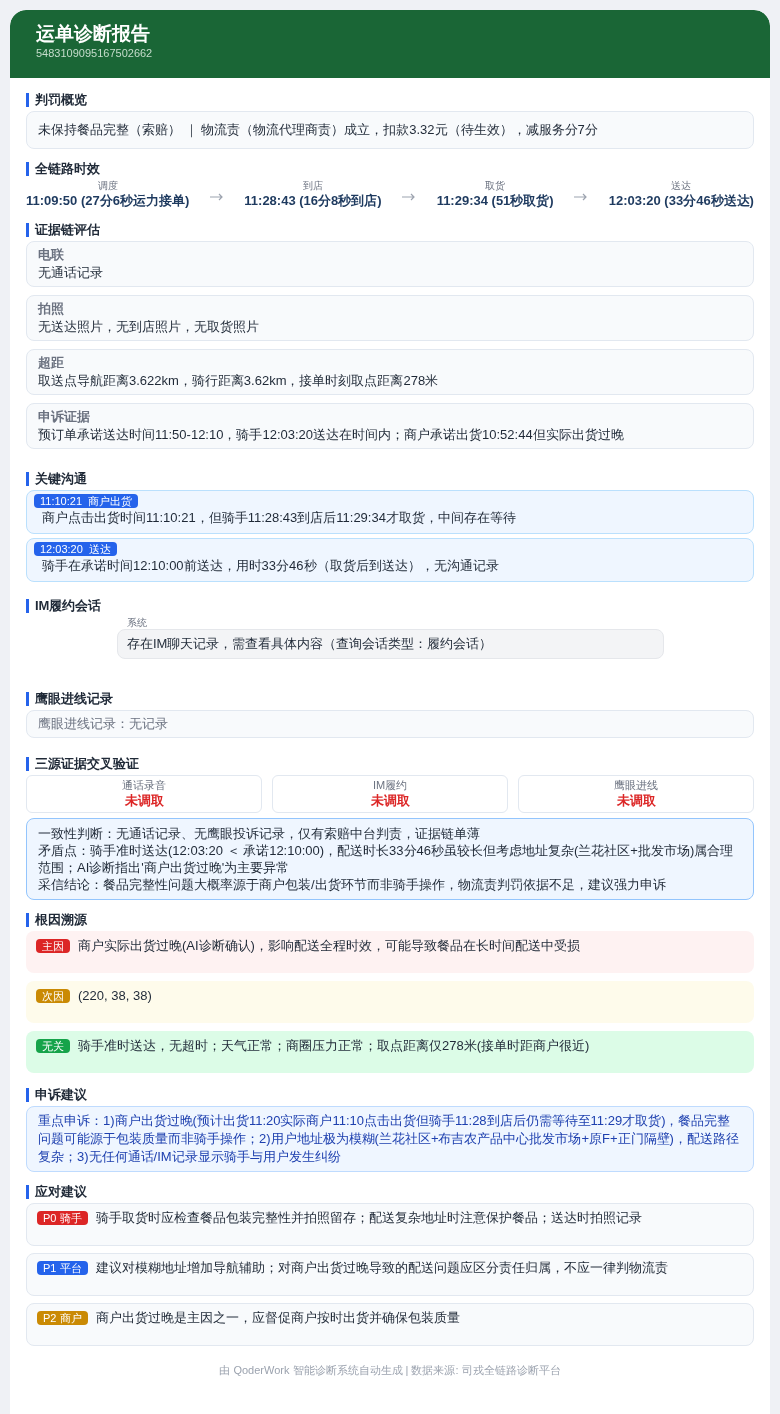 The width and height of the screenshot is (780, 1414). What do you see at coordinates (75, 549) in the screenshot?
I see `time-tag: 12:03:20 送达` at bounding box center [75, 549].